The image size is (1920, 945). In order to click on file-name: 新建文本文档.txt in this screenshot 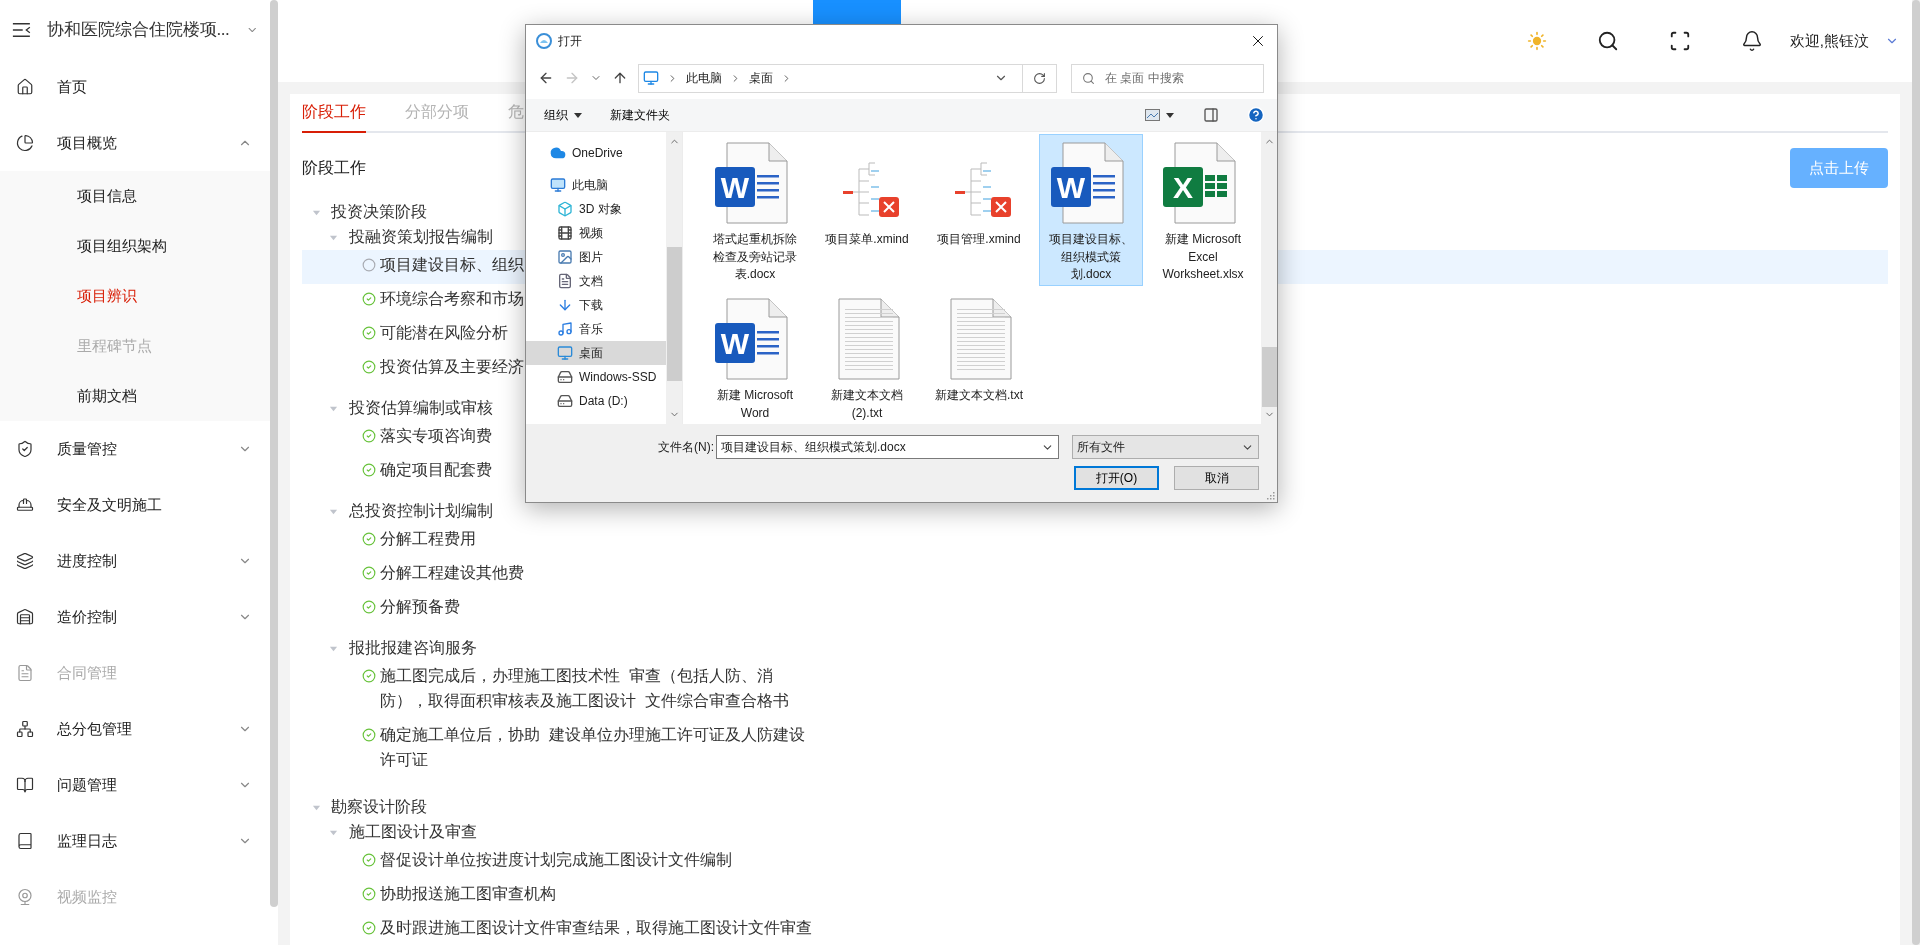, I will do `click(979, 395)`.